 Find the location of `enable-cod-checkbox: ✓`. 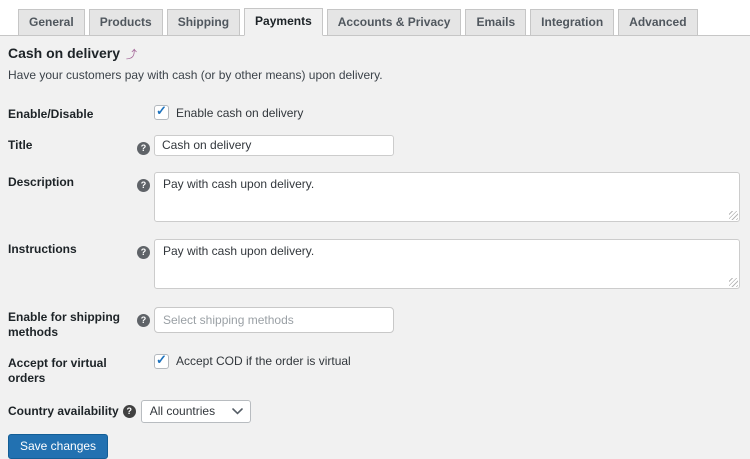

enable-cod-checkbox: ✓ is located at coordinates (161, 111).